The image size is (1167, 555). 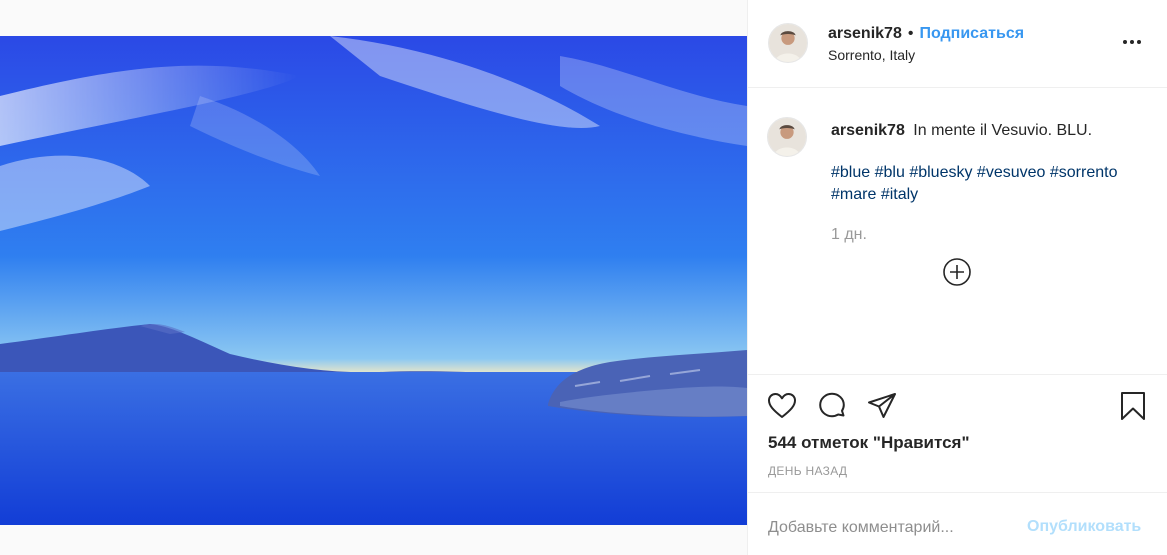 What do you see at coordinates (1003, 130) in the screenshot?
I see `caption-body: In mente il Vesuvio. BLU.` at bounding box center [1003, 130].